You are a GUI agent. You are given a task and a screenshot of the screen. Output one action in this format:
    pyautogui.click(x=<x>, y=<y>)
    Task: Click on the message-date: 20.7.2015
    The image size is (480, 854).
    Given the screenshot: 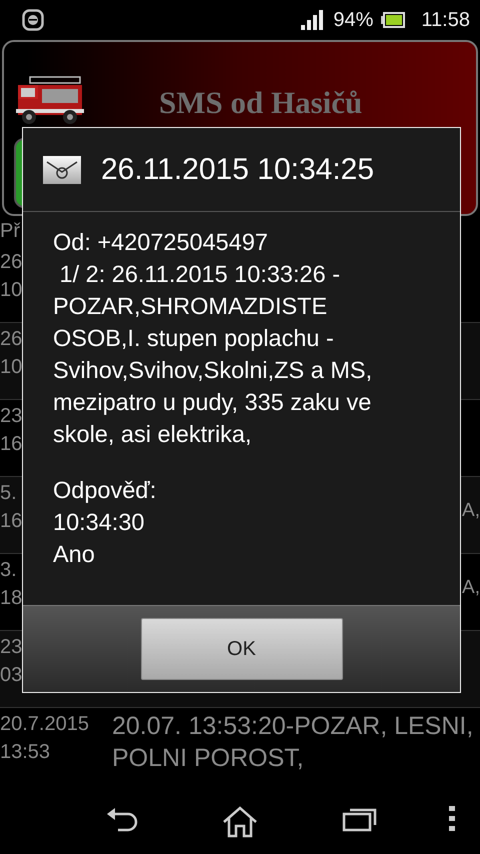 What is the action you would take?
    pyautogui.click(x=44, y=724)
    